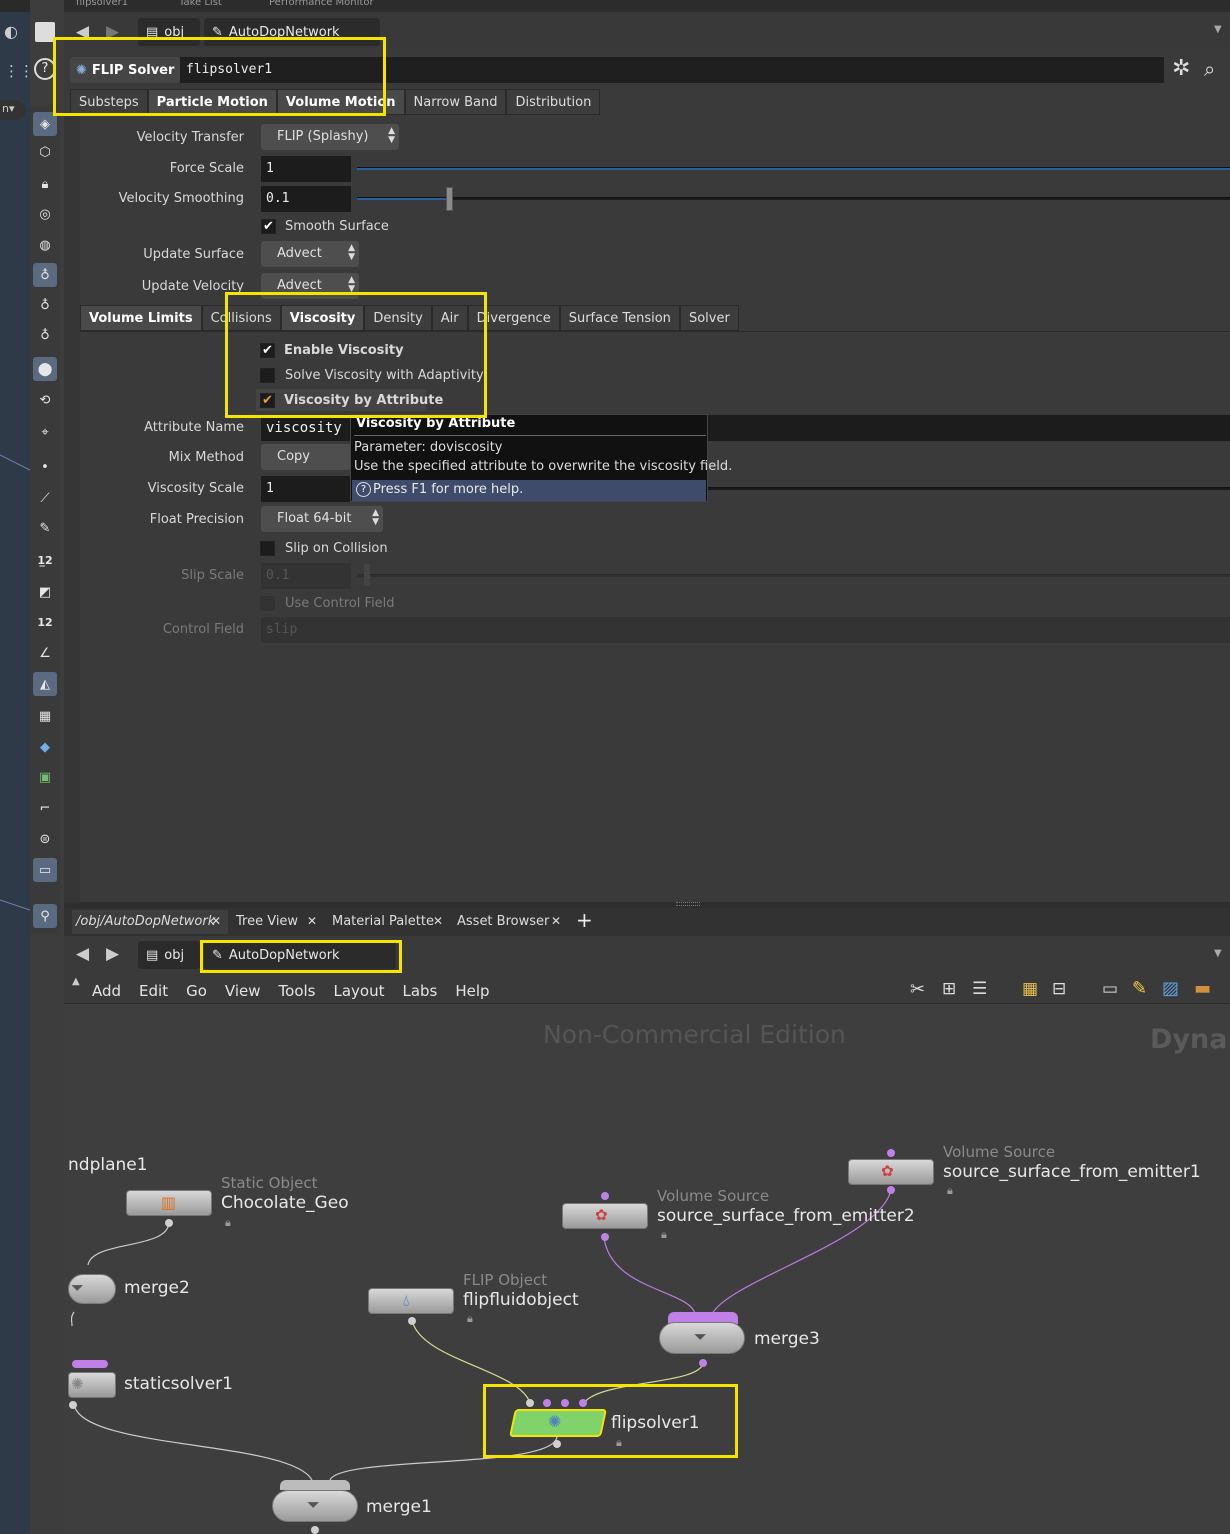 Image resolution: width=1230 pixels, height=1534 pixels. Describe the element at coordinates (555, 1421) in the screenshot. I see `flip-solver-icon: ✺` at that location.